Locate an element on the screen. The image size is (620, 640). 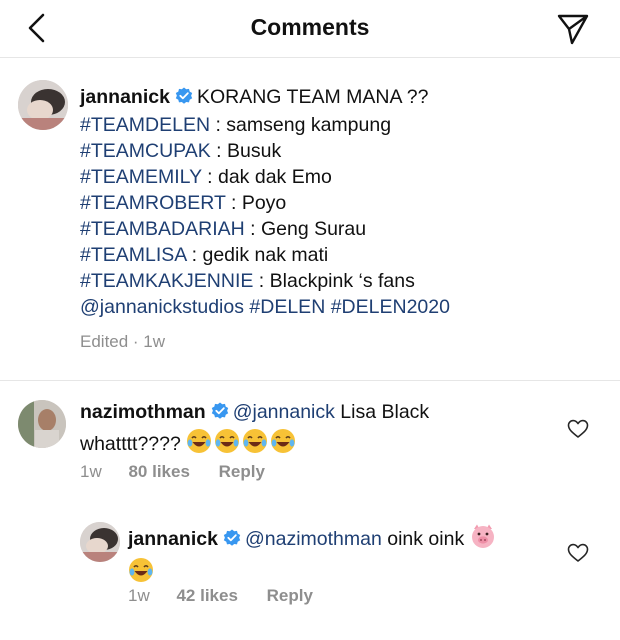
caption-links-line: @jannanickstudios #DELEN #DELEN2020 is located at coordinates (340, 307).